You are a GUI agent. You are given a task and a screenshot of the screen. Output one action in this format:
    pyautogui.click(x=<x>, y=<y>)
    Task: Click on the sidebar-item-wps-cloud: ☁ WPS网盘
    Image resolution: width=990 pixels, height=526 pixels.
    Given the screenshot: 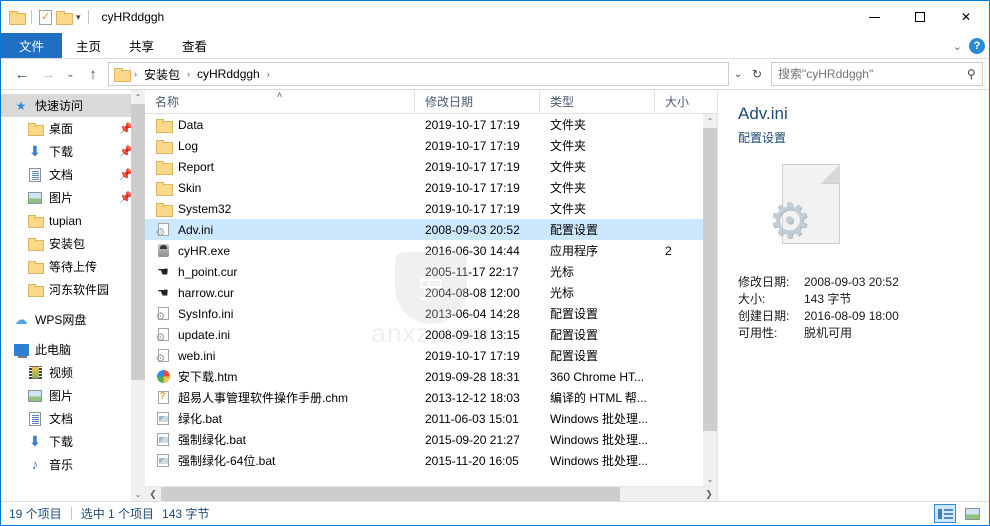 What is the action you would take?
    pyautogui.click(x=73, y=319)
    